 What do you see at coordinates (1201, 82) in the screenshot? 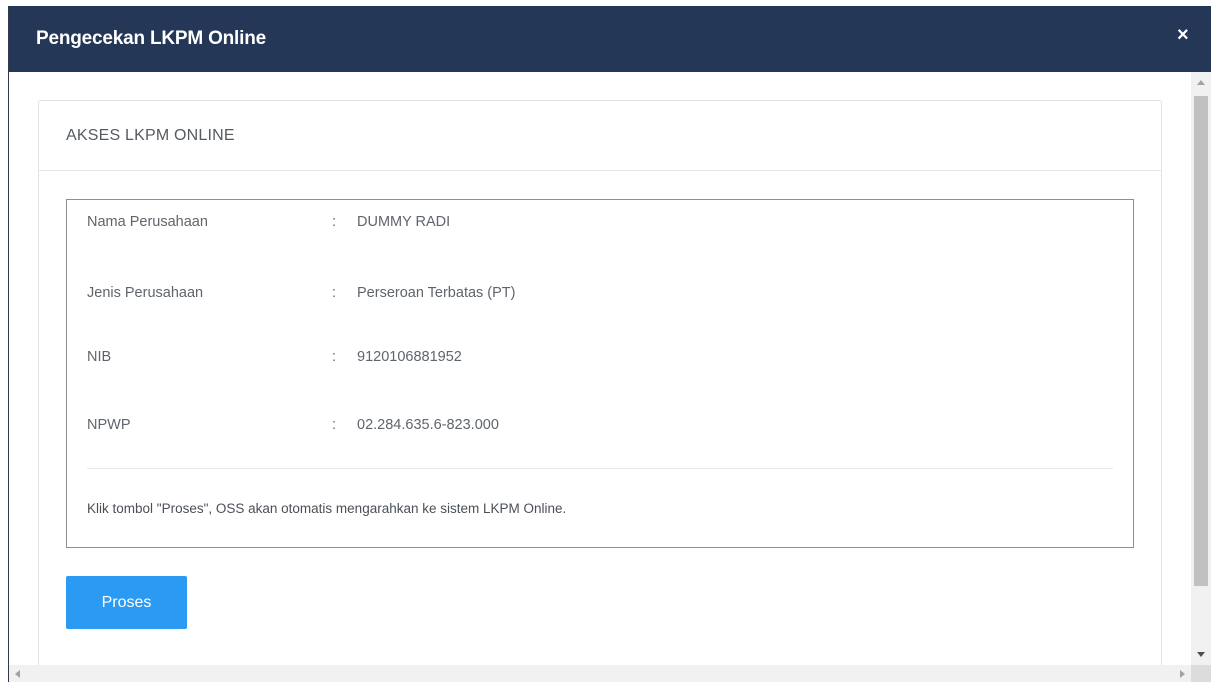
I see `scroll-up-icon` at bounding box center [1201, 82].